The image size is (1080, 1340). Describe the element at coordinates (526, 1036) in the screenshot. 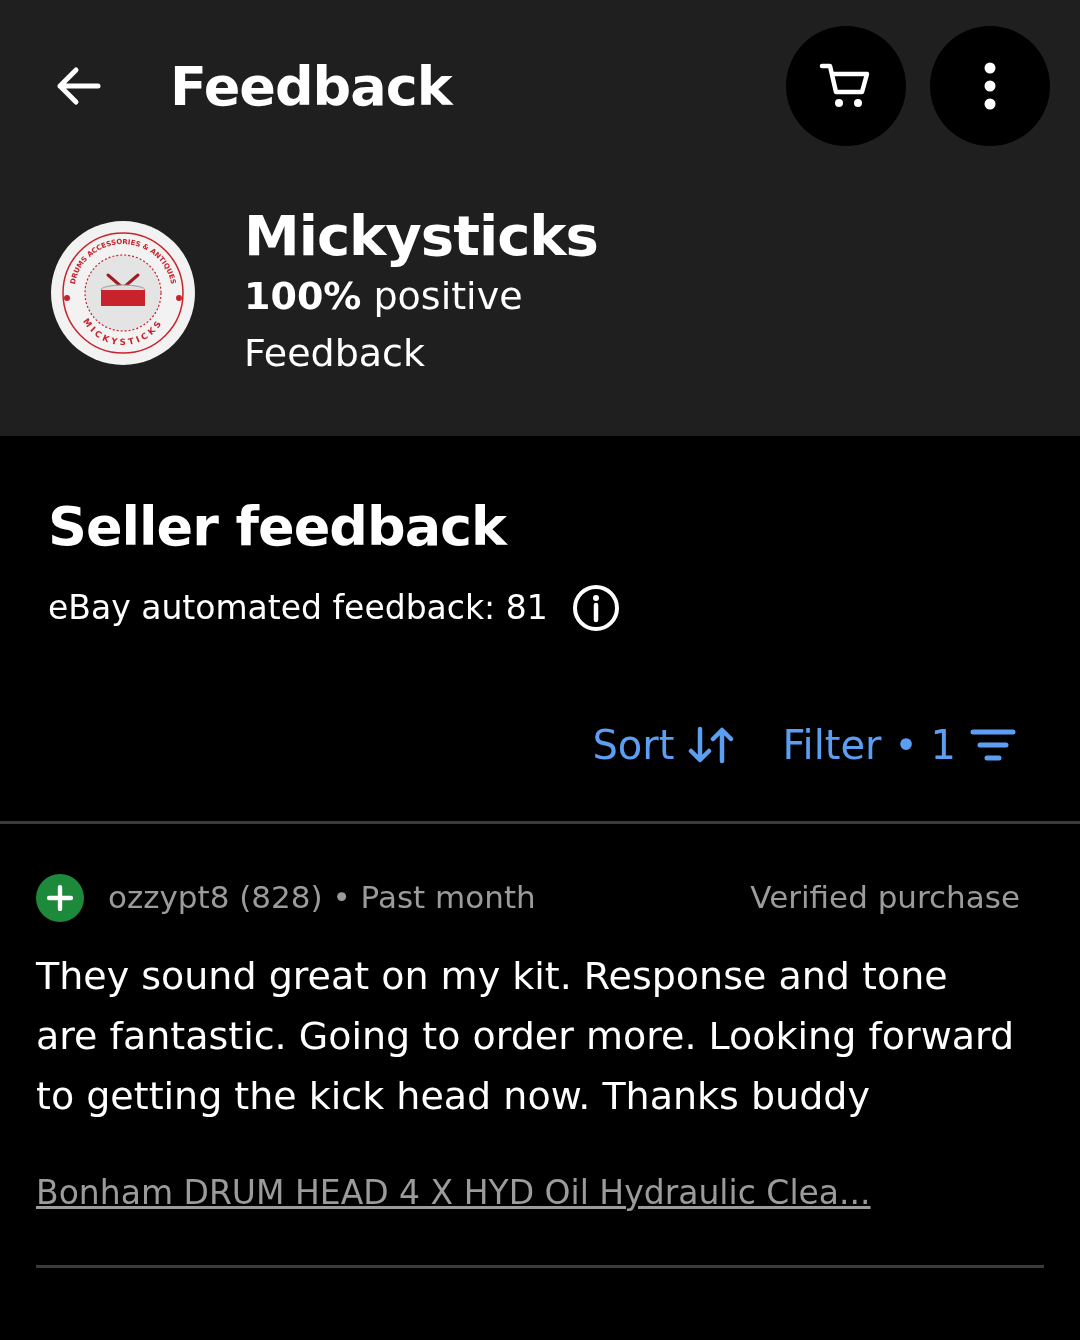

I see `feedback-text: They sound great on my kit. Response and tone are fantastic. Going to order more. Looking forward to getting the kick head now. Thanks buddy` at that location.